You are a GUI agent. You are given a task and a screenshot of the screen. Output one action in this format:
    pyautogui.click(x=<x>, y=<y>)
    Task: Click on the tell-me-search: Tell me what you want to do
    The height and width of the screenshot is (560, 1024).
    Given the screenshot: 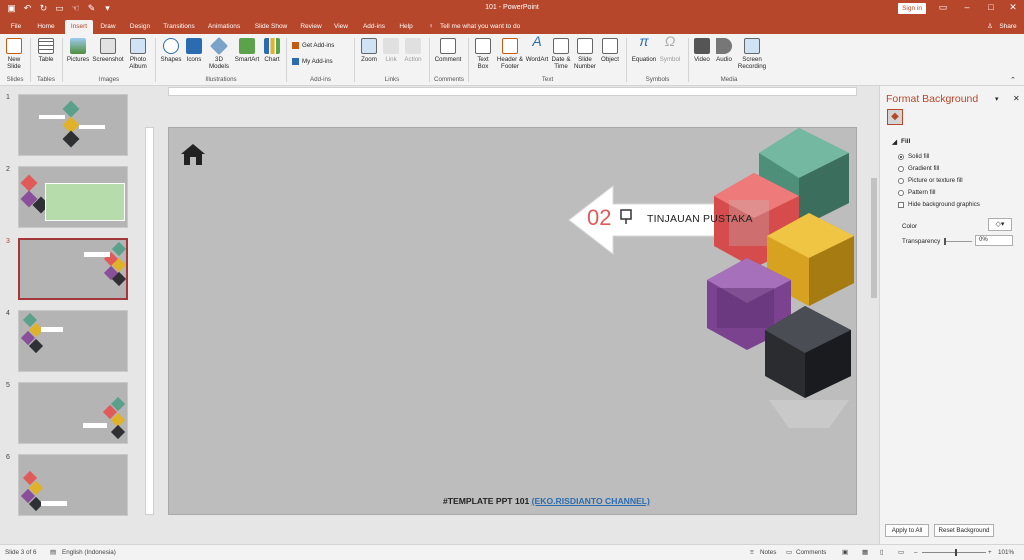 What is the action you would take?
    pyautogui.click(x=485, y=27)
    